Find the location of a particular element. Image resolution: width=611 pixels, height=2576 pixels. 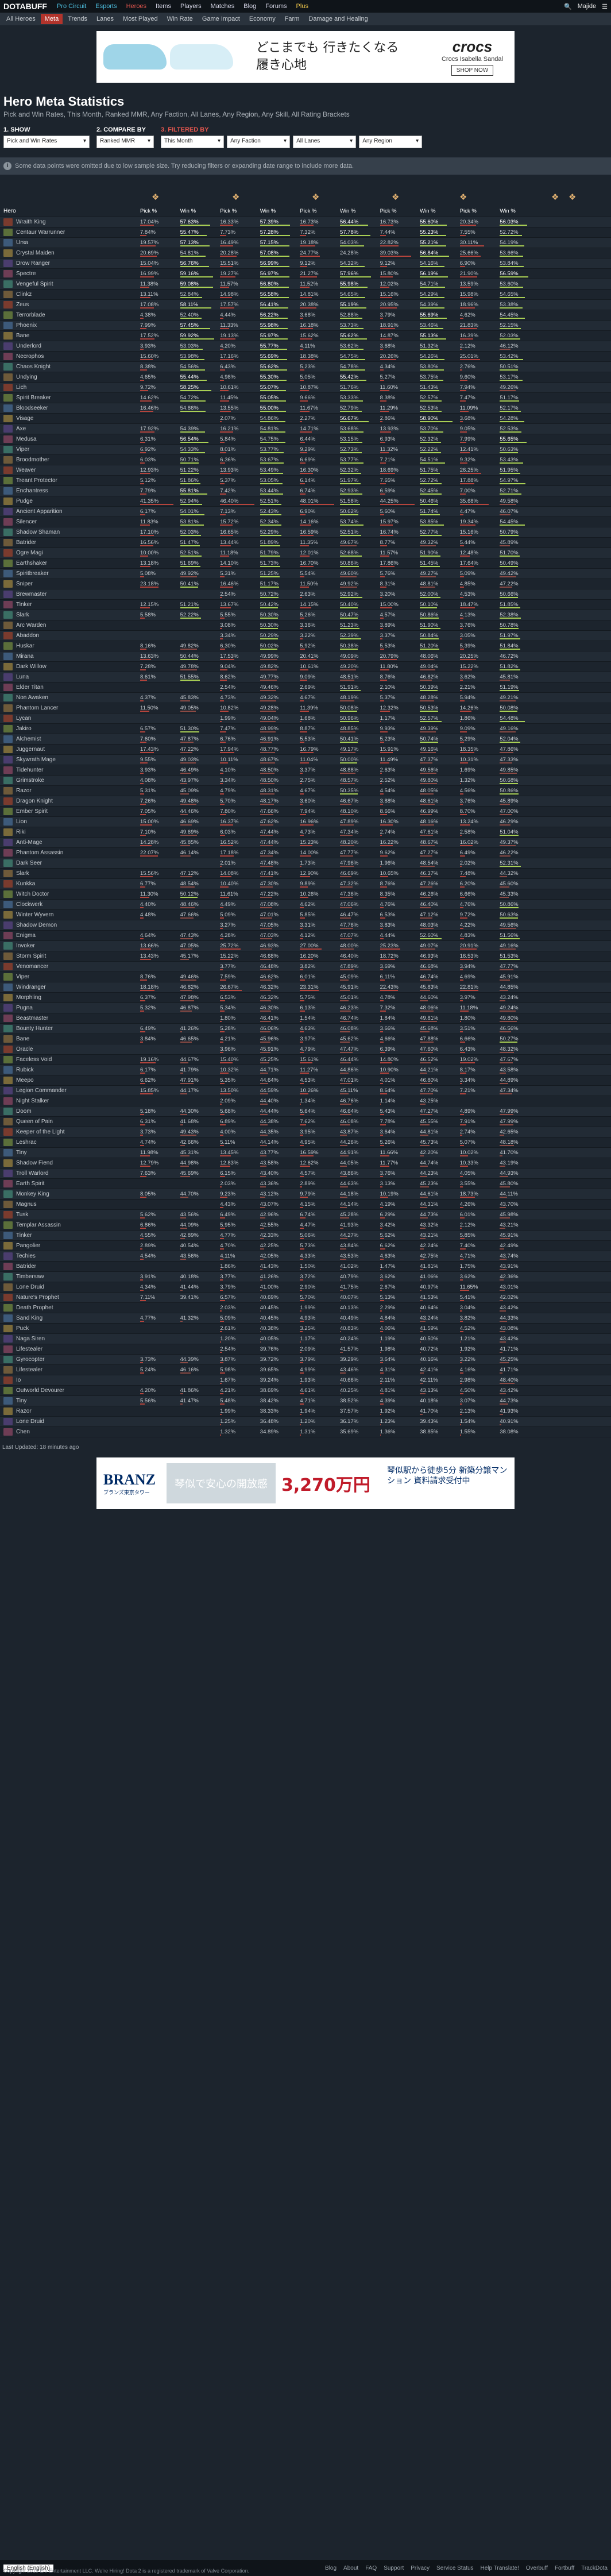

hero-cell: Leshrac is located at coordinates (69, 1142).